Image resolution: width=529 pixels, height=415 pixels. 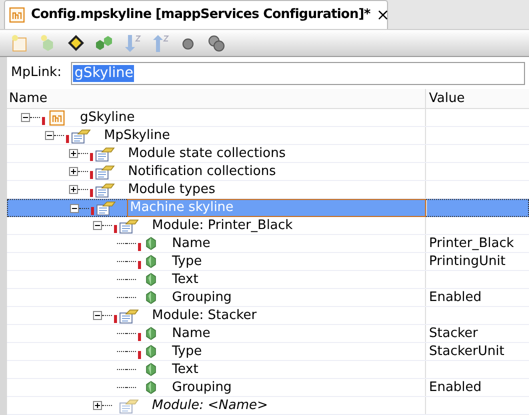 I want to click on tree-row: Notification collections, so click(x=268, y=172).